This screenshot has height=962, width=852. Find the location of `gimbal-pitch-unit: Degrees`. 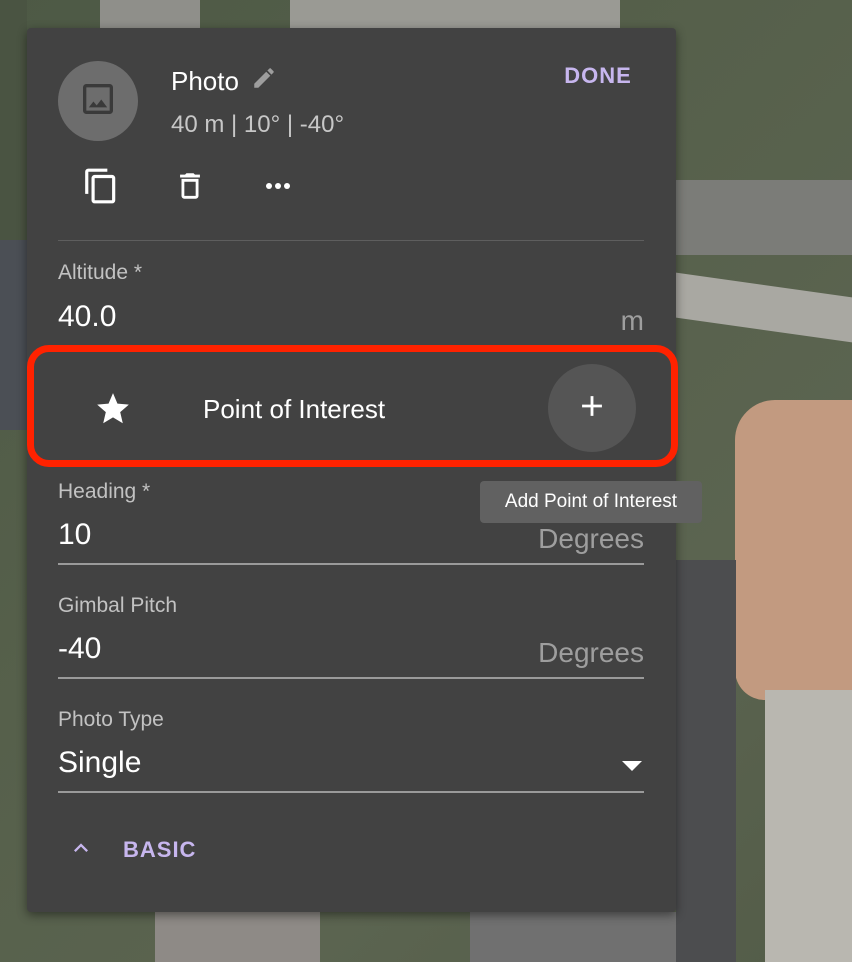

gimbal-pitch-unit: Degrees is located at coordinates (591, 652).